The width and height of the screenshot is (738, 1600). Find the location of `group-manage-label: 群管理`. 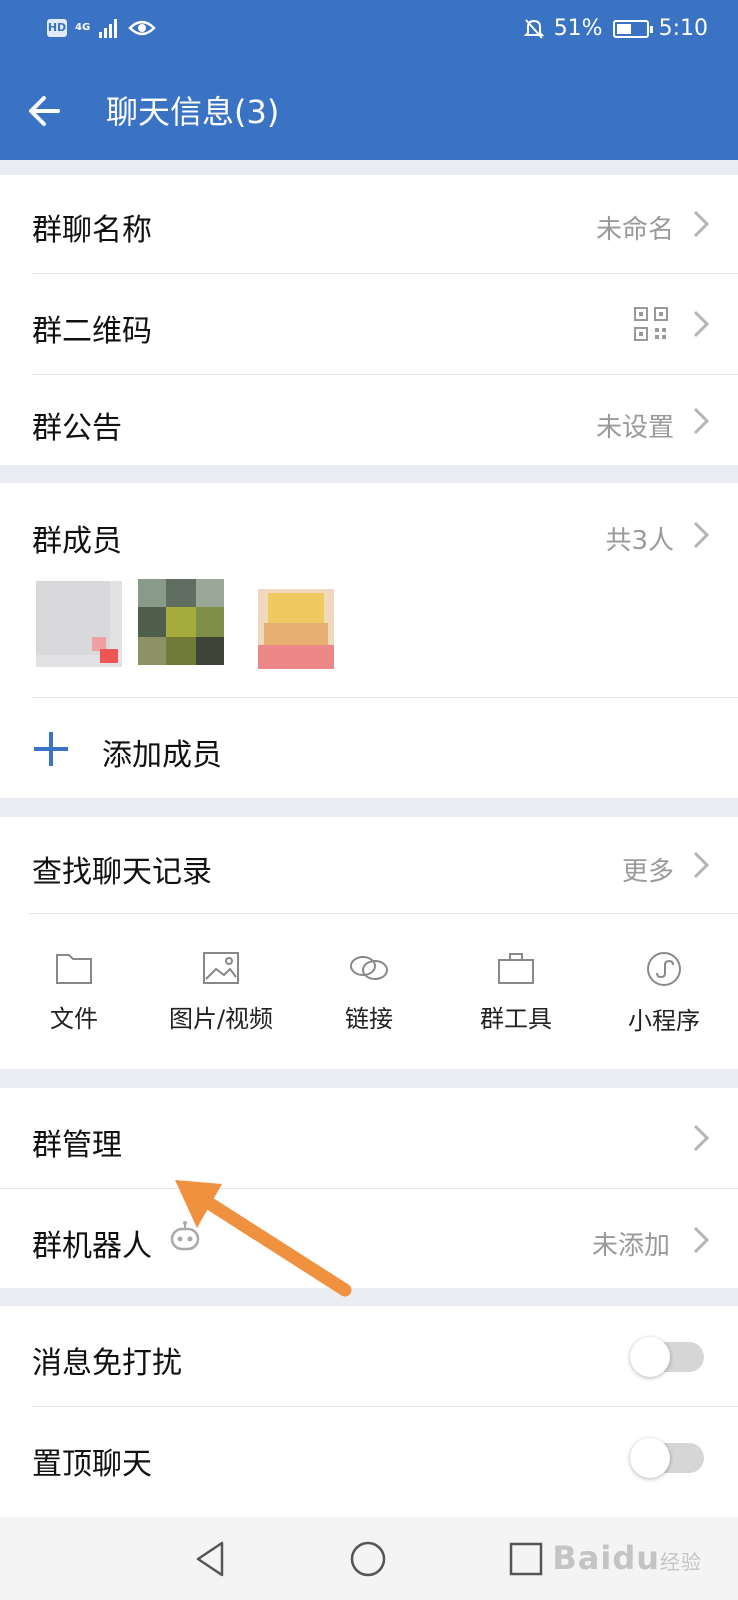

group-manage-label: 群管理 is located at coordinates (77, 1145).